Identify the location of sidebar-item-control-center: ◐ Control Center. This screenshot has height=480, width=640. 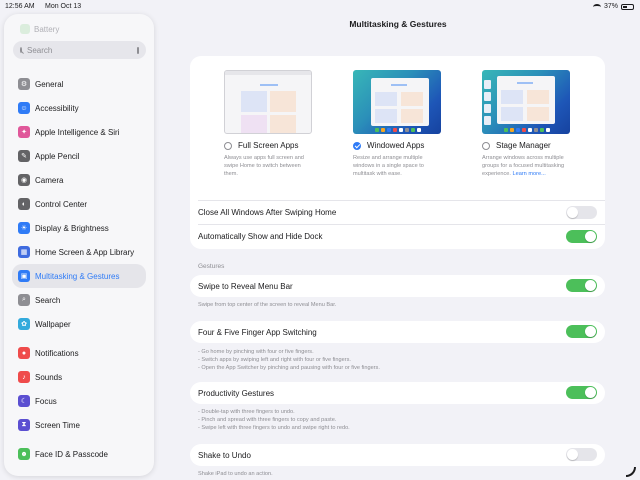
(79, 204).